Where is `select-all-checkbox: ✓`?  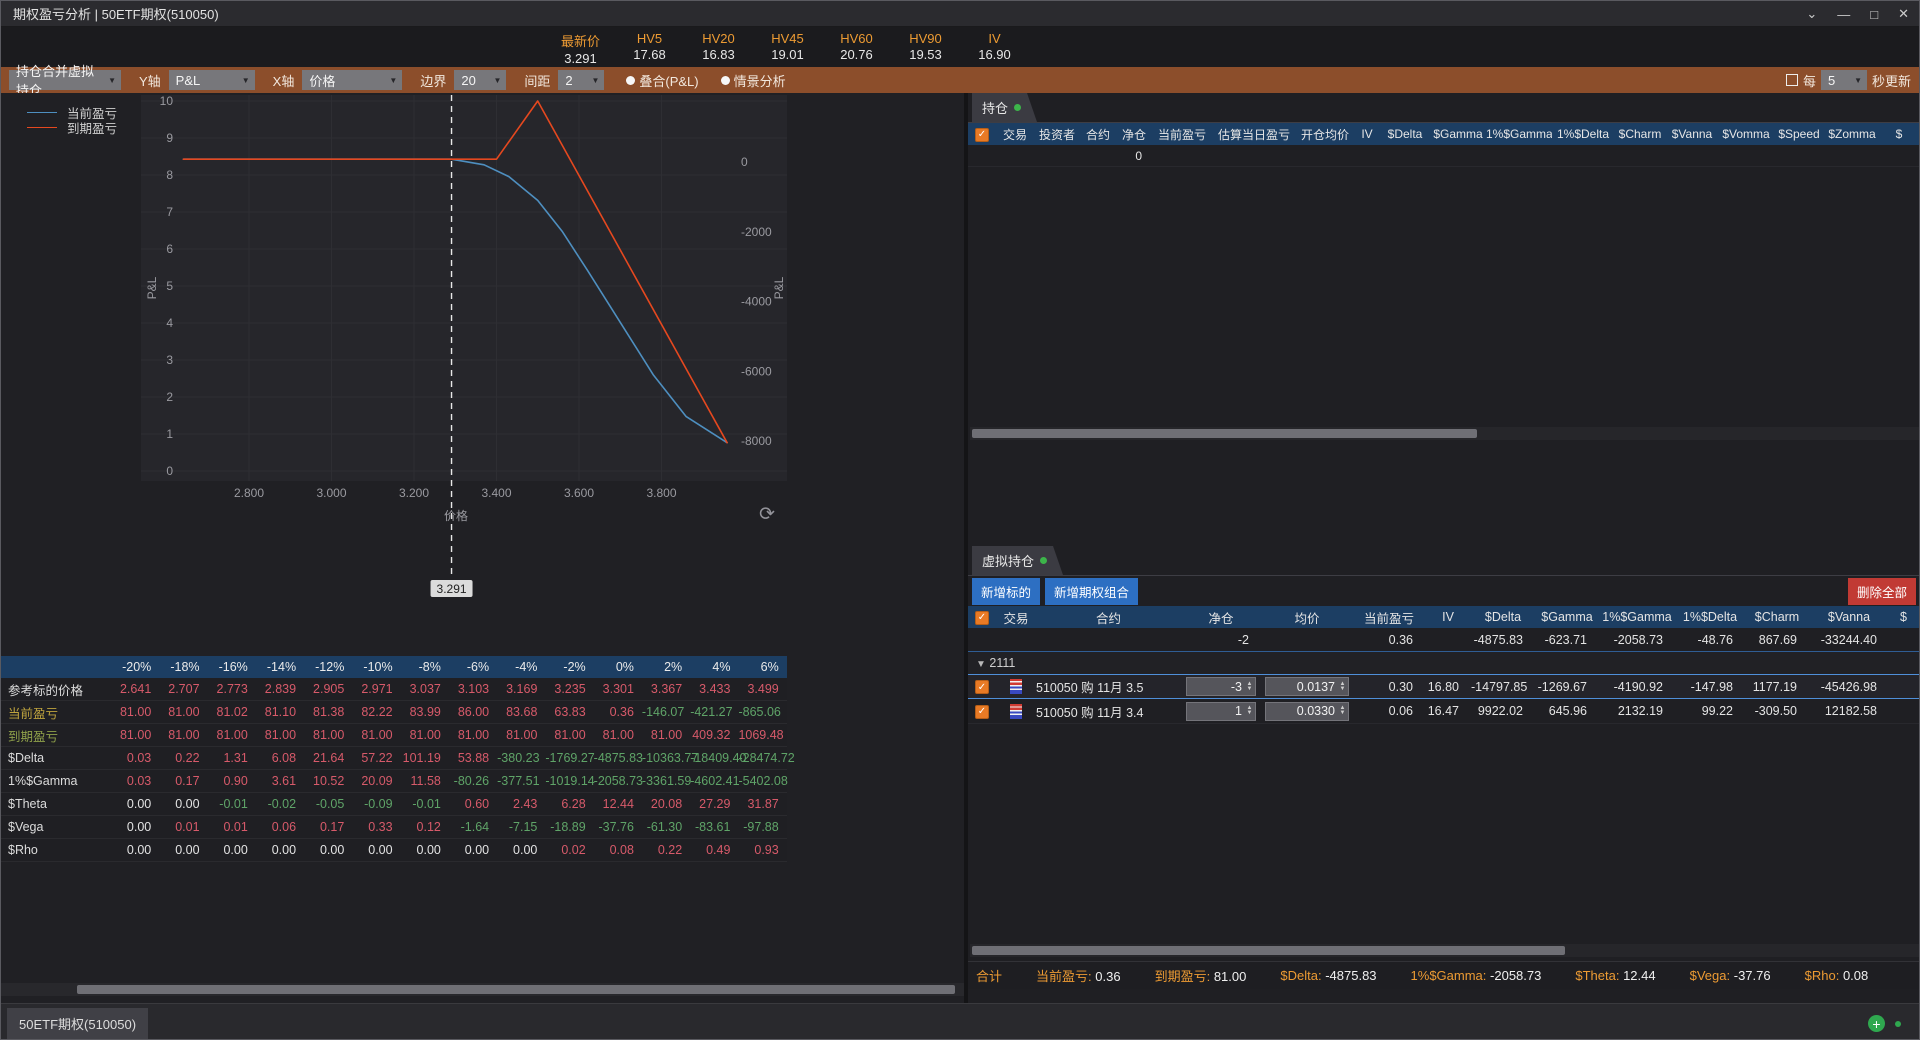 select-all-checkbox: ✓ is located at coordinates (982, 134).